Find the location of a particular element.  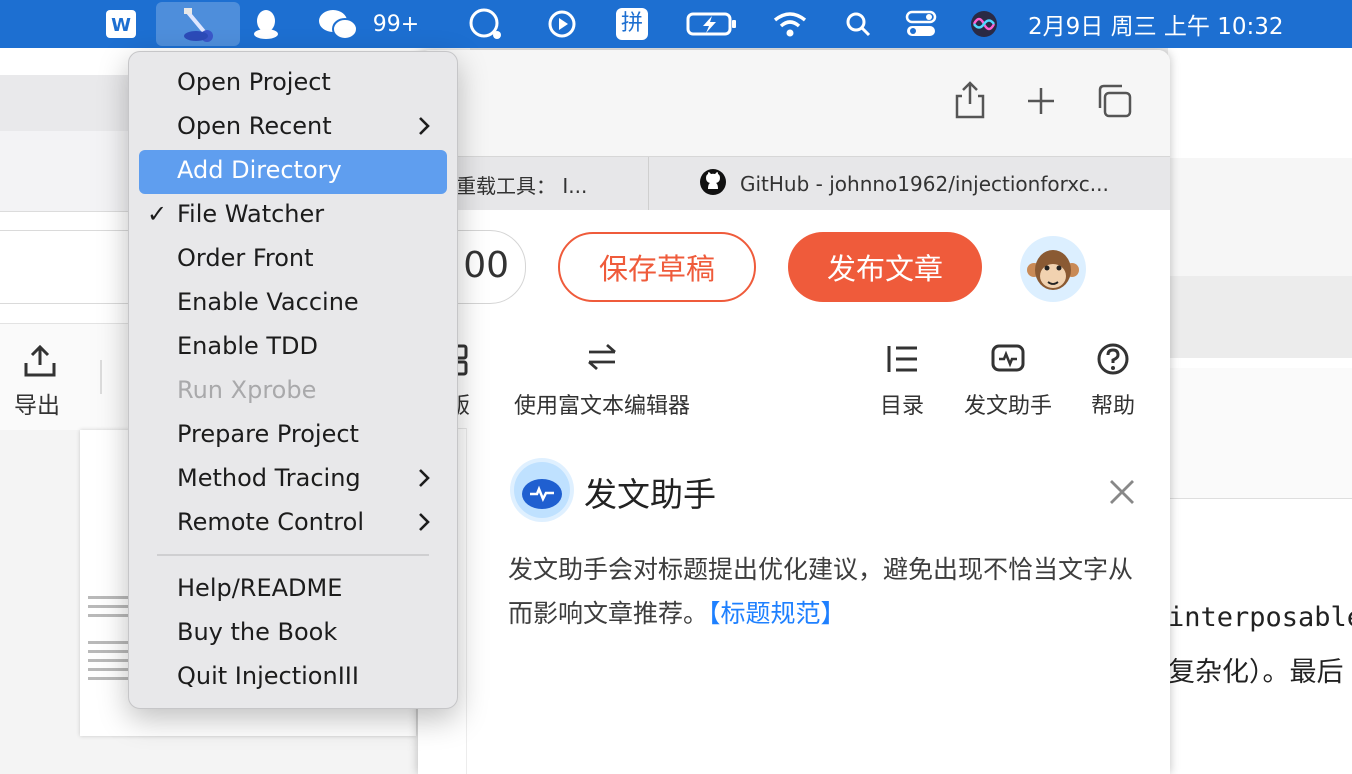

editor-toolbar: 版 使用富文本编辑器 目录 发文助手 帮助 is located at coordinates (794, 375).